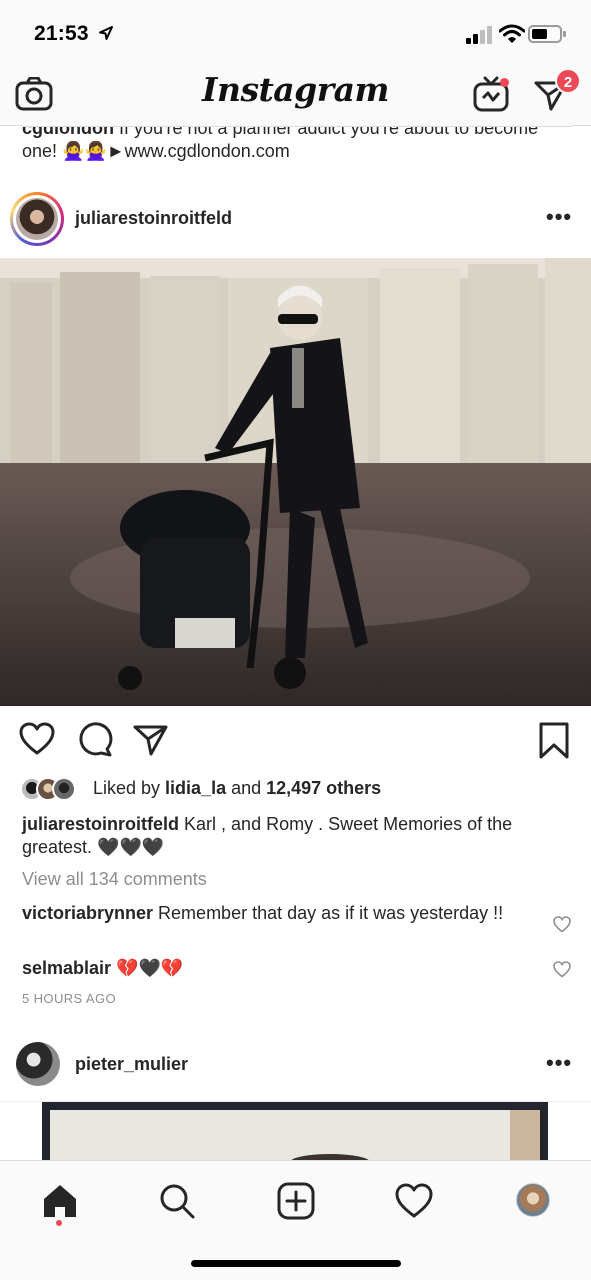 The width and height of the screenshot is (591, 1280). Describe the element at coordinates (64, 789) in the screenshot. I see `liker-avatar` at that location.